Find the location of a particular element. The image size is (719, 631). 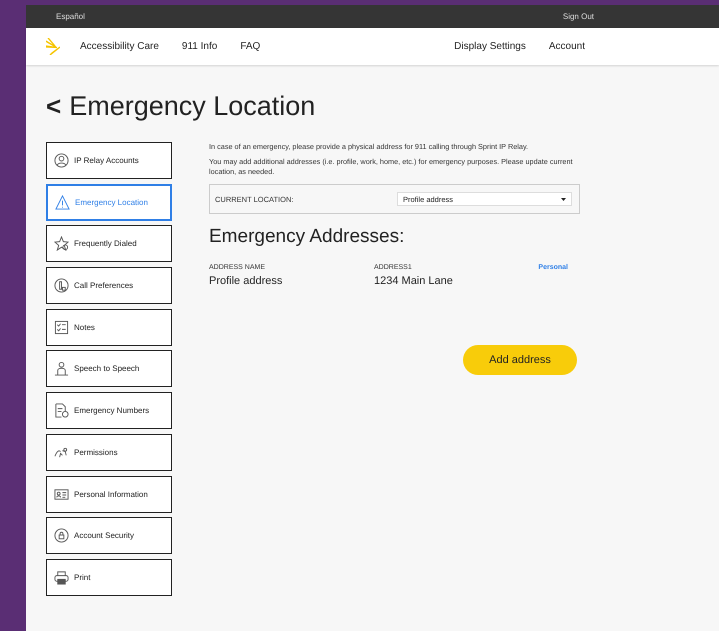

sidebar-item: Frequently Dialed is located at coordinates (109, 243).